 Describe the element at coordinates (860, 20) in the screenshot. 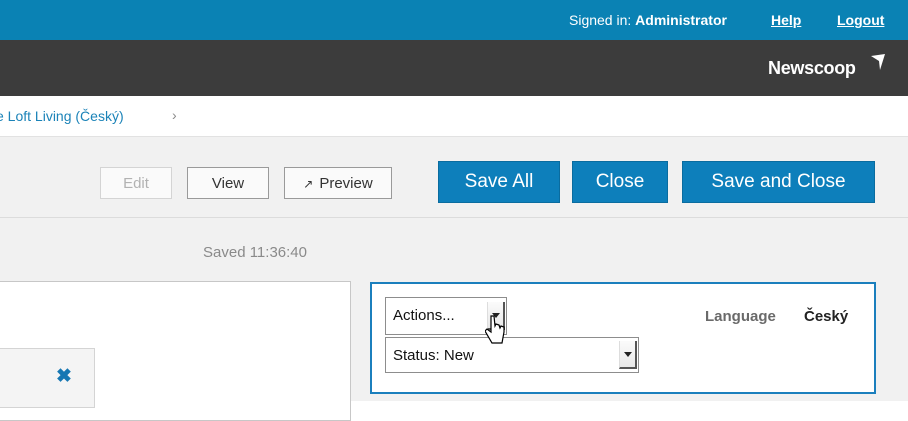

I see `logout-link: Logout` at that location.